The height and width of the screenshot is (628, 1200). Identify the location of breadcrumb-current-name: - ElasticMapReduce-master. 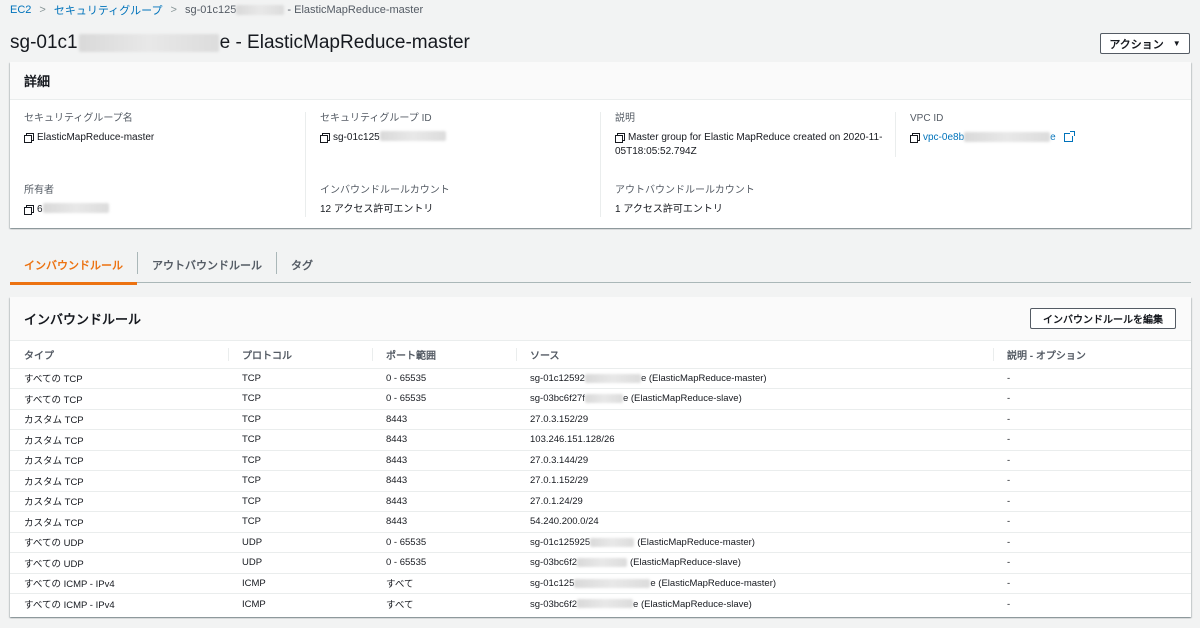
(355, 10).